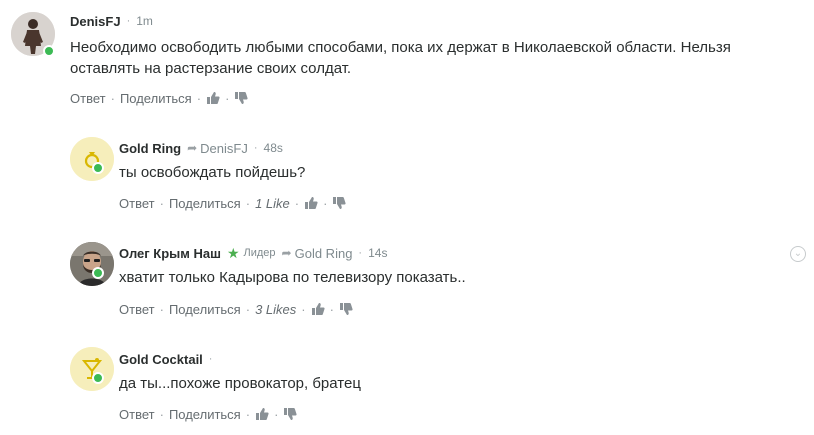 The width and height of the screenshot is (814, 435). Describe the element at coordinates (240, 383) in the screenshot. I see `comment-text: да ты...похоже провокатор, братец` at that location.